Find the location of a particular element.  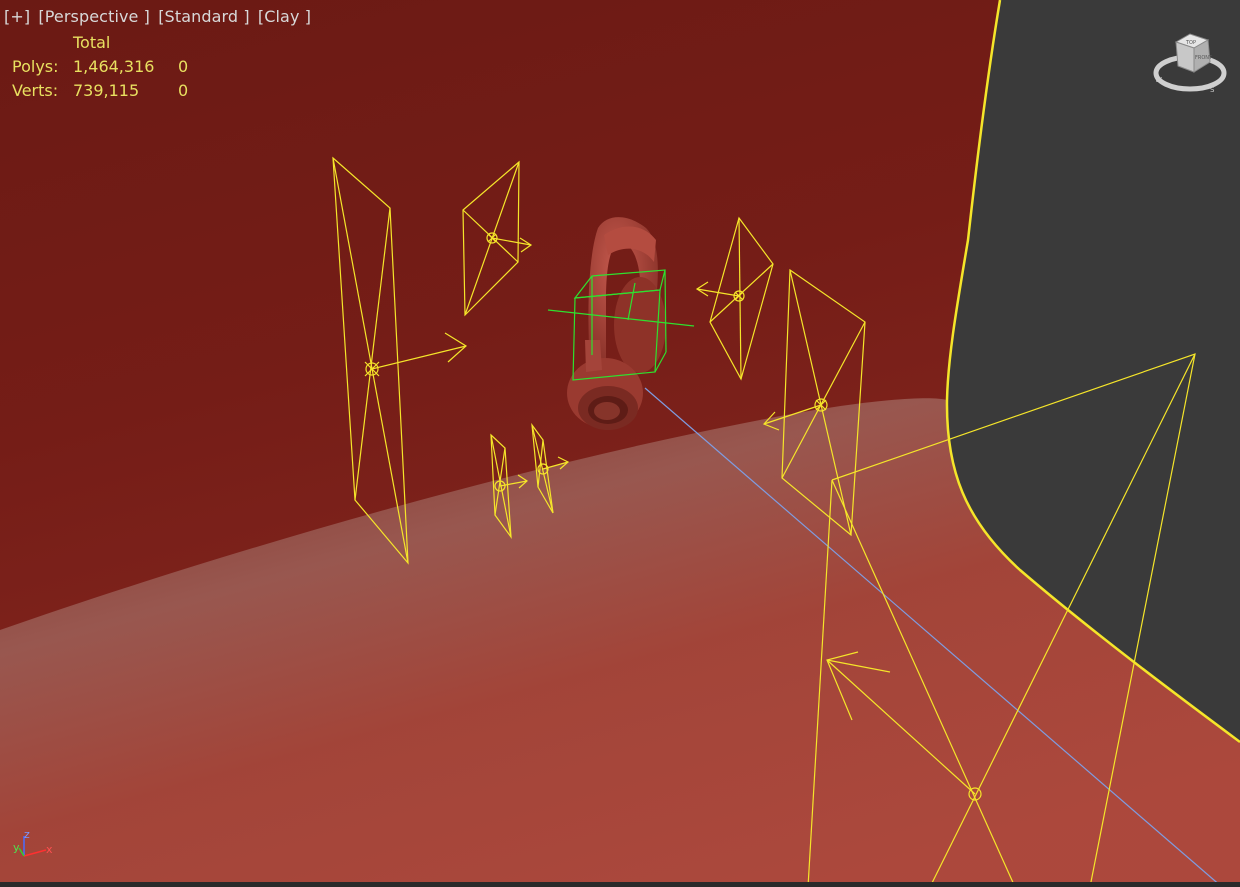

viewport-label-menu: [+] [Perspective ] [Standard ] [Clay ] is located at coordinates (159, 16).